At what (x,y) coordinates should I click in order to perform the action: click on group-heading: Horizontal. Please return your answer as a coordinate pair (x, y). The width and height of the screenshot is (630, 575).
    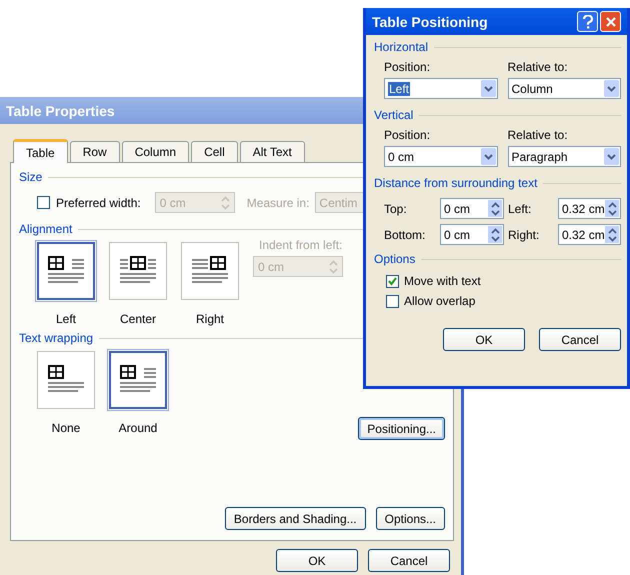
    Looking at the image, I should click on (401, 47).